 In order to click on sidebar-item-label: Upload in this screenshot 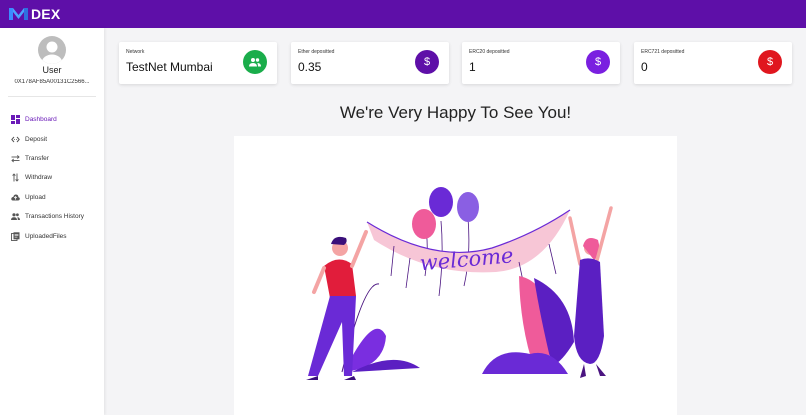, I will do `click(35, 197)`.